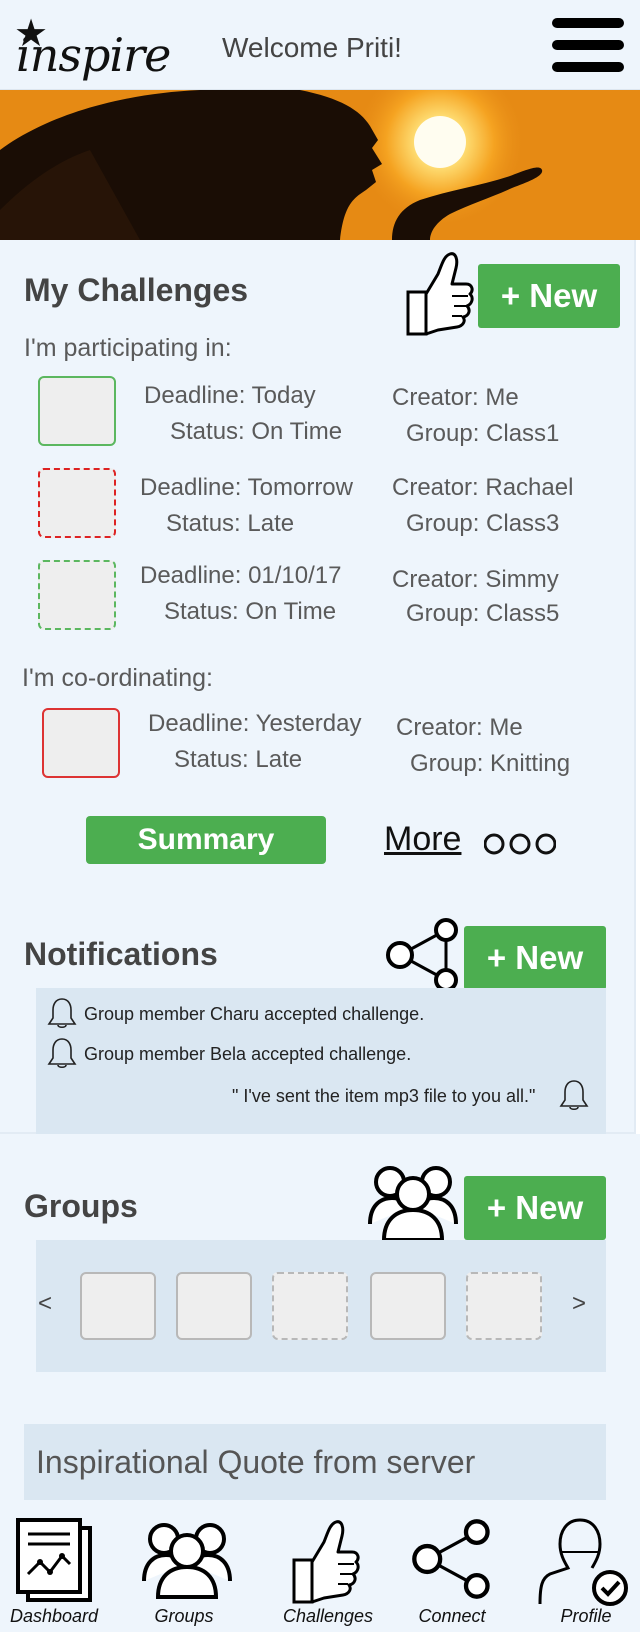 This screenshot has width=640, height=1632. What do you see at coordinates (583, 1562) in the screenshot?
I see `profile-icon` at bounding box center [583, 1562].